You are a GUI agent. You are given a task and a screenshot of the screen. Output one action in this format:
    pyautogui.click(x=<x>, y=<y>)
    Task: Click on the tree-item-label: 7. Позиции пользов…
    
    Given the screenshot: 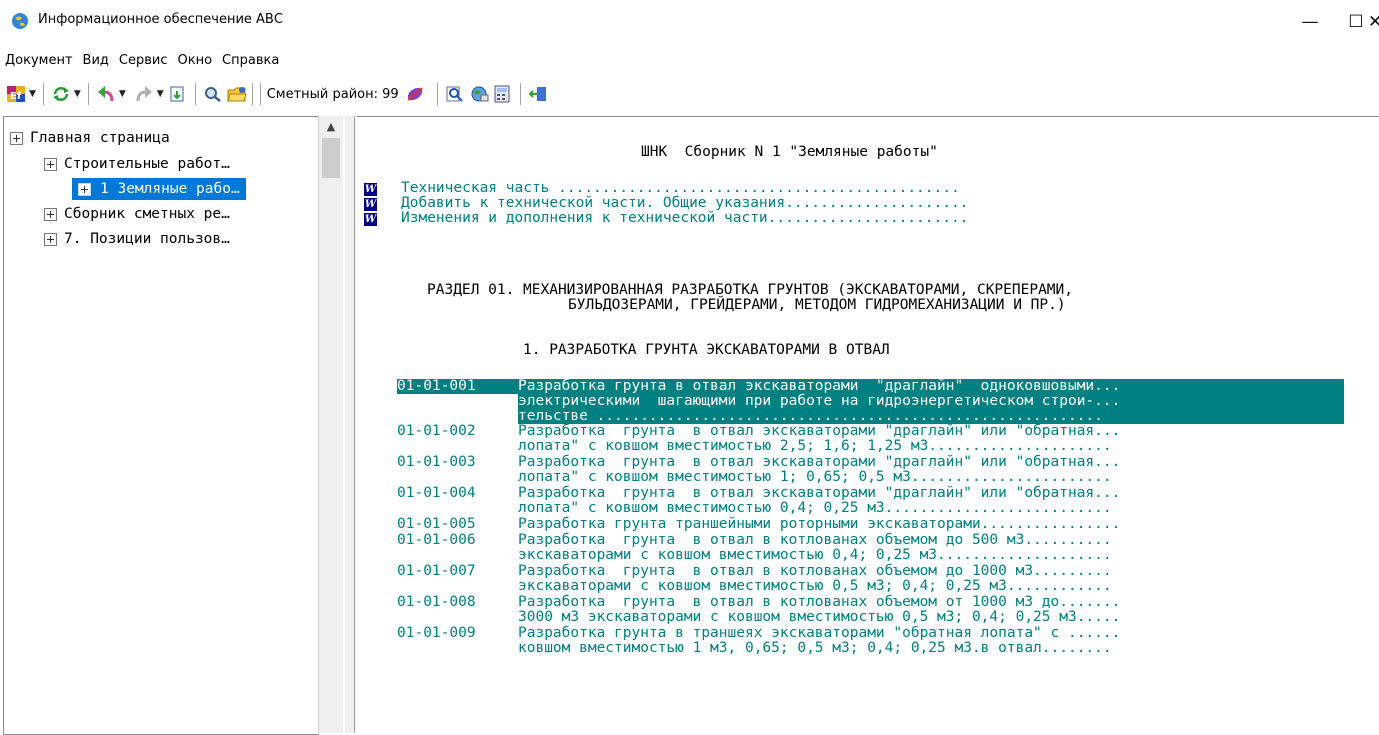 What is the action you would take?
    pyautogui.click(x=147, y=239)
    